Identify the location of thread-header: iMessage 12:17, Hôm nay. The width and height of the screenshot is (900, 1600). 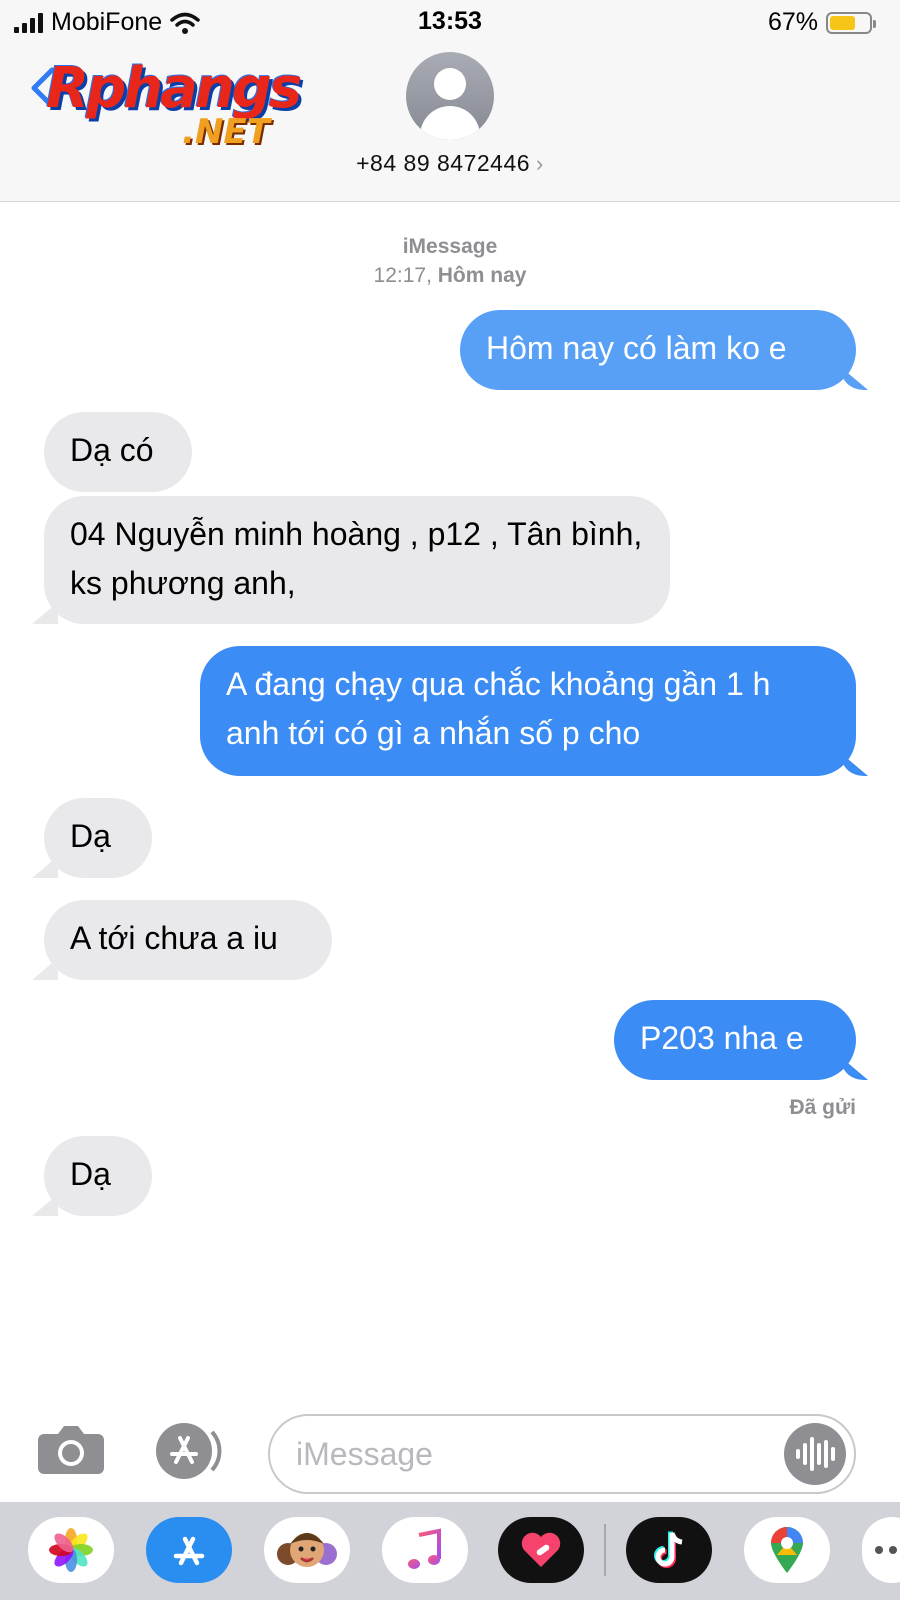
(450, 261).